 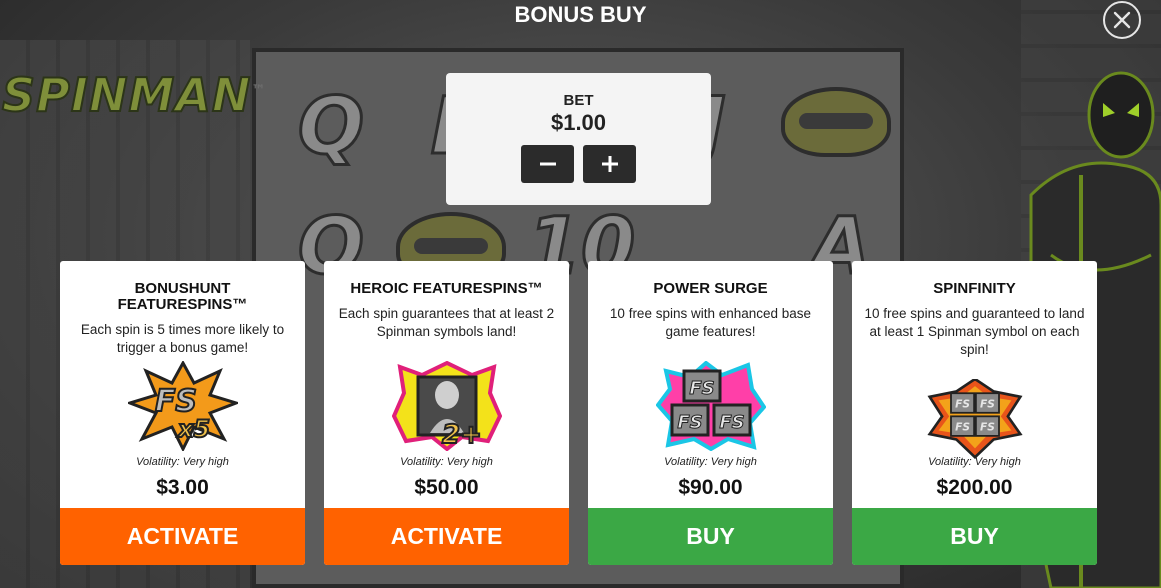 What do you see at coordinates (578, 139) in the screenshot?
I see `bet-panel: BET $1.00` at bounding box center [578, 139].